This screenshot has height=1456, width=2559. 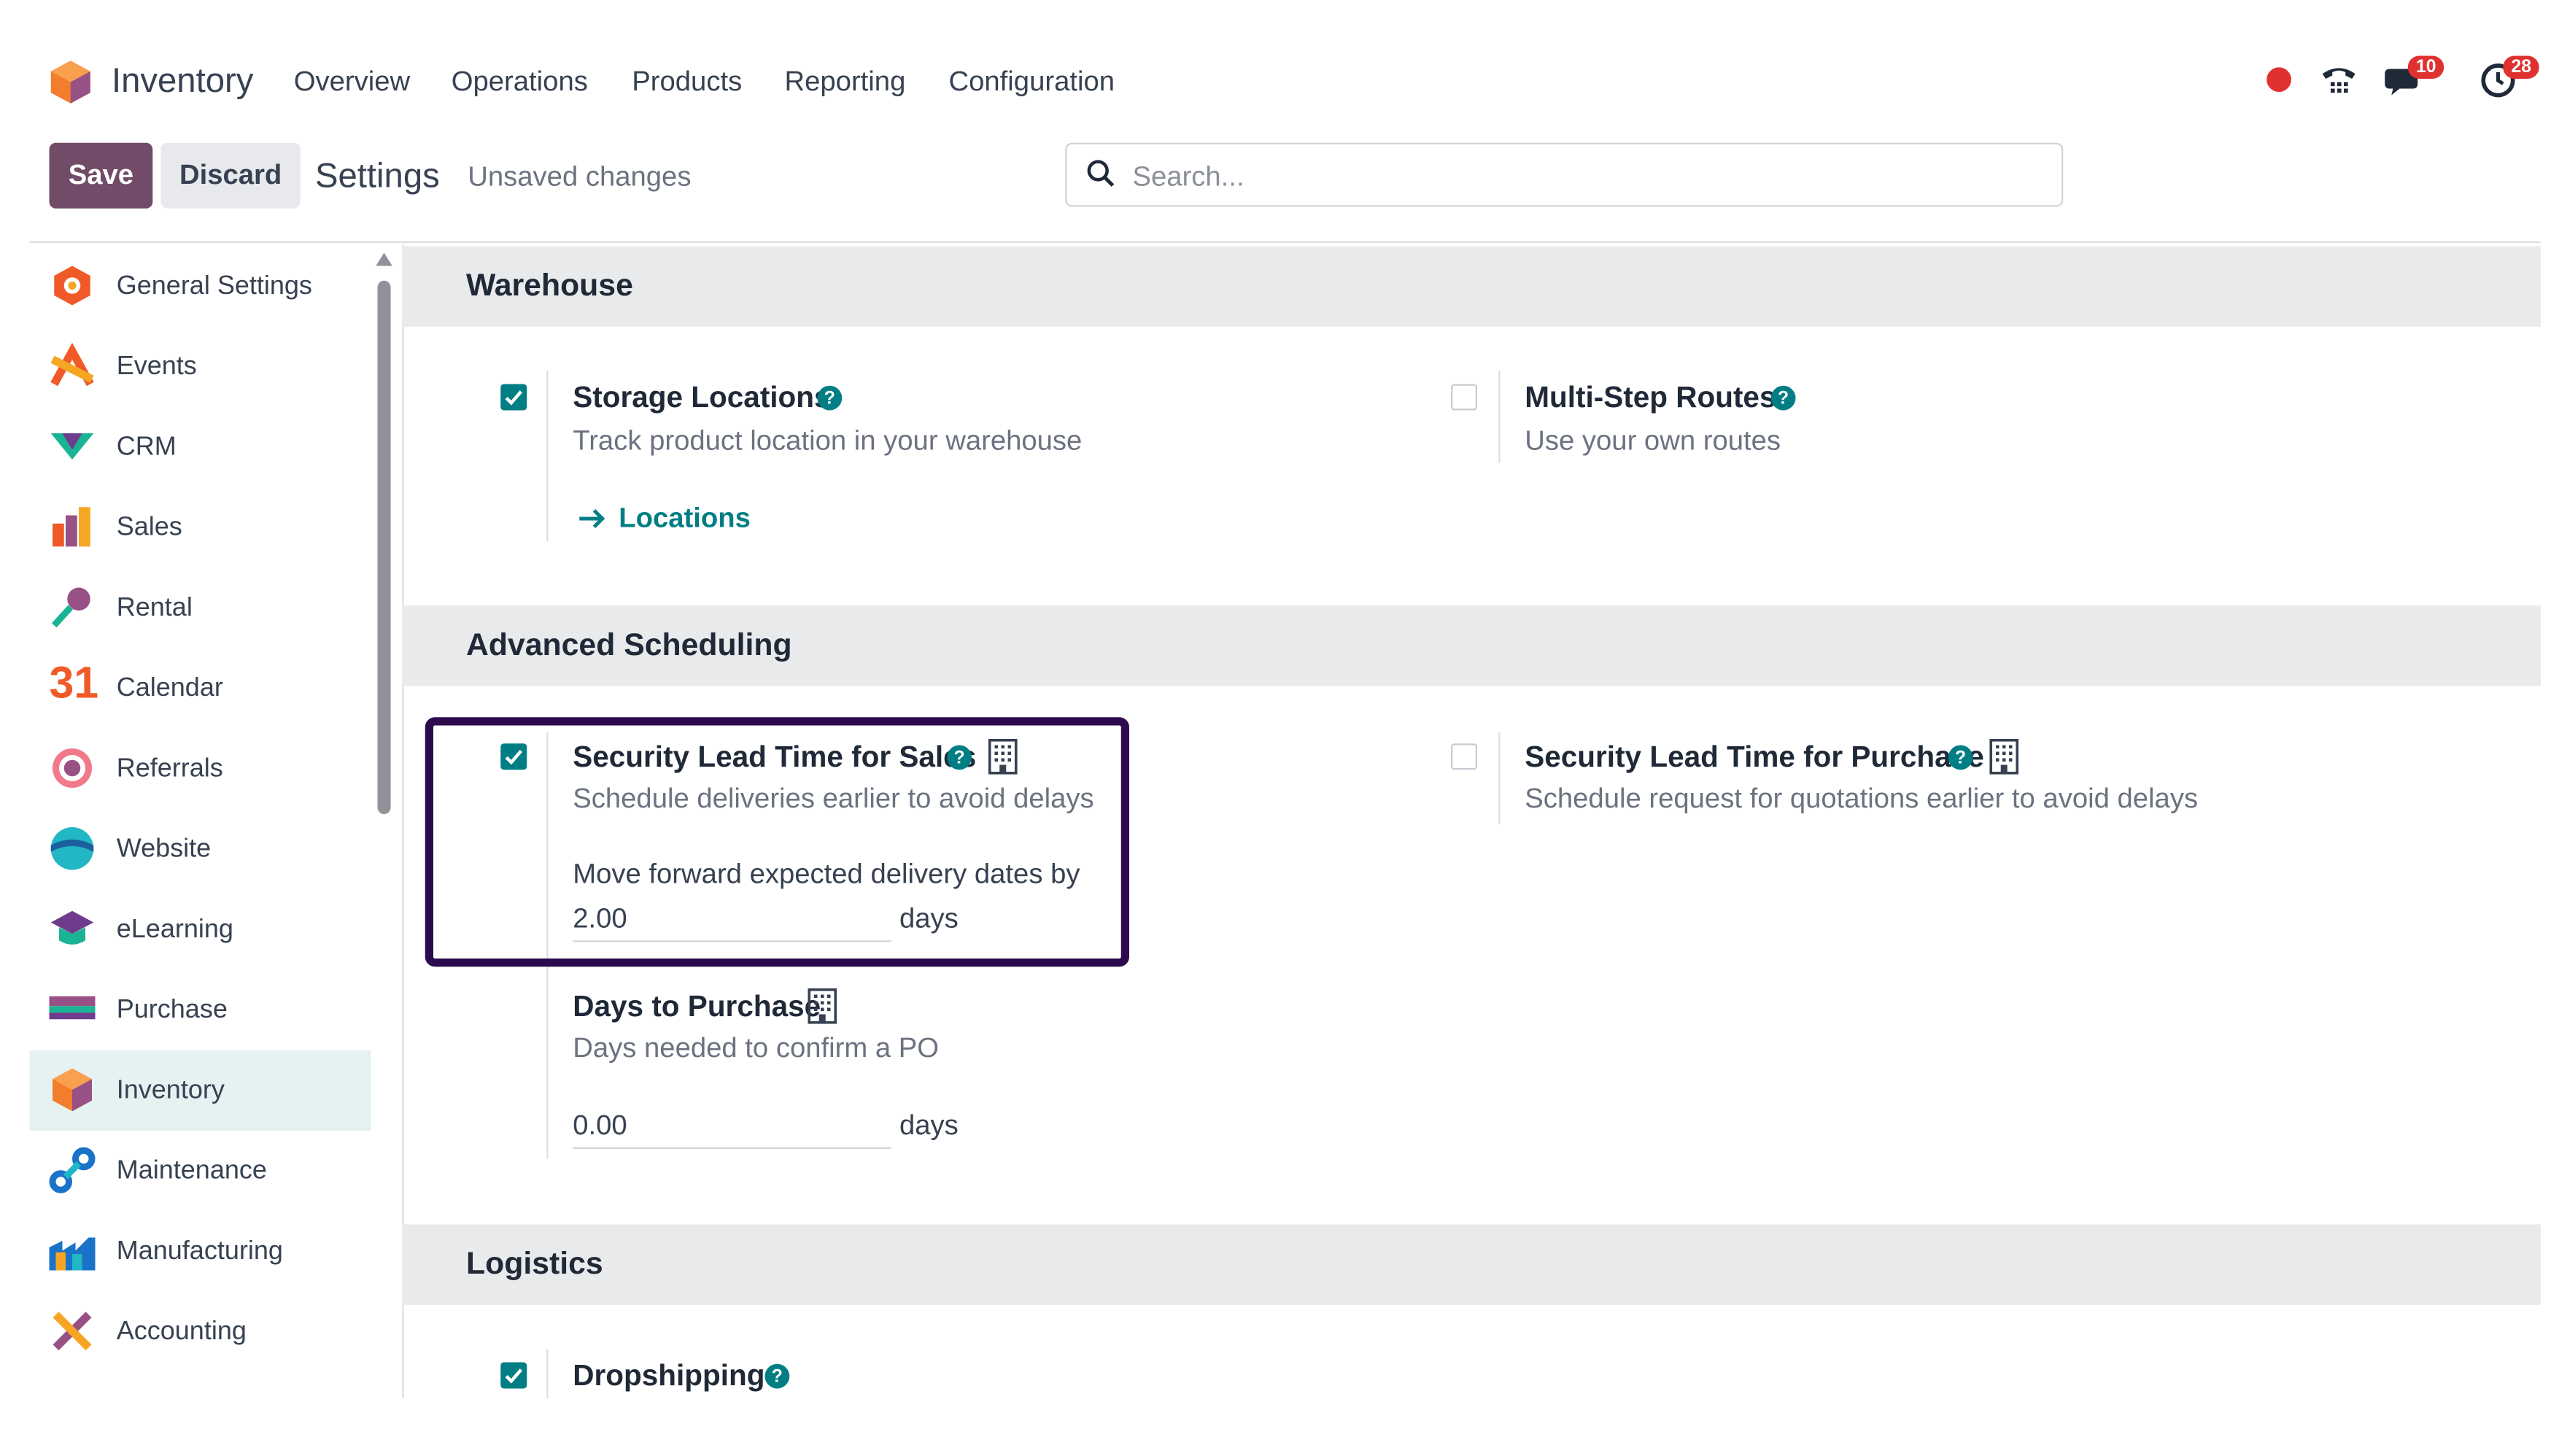 I want to click on security-lead-time-purchase-checkbox, so click(x=1464, y=756).